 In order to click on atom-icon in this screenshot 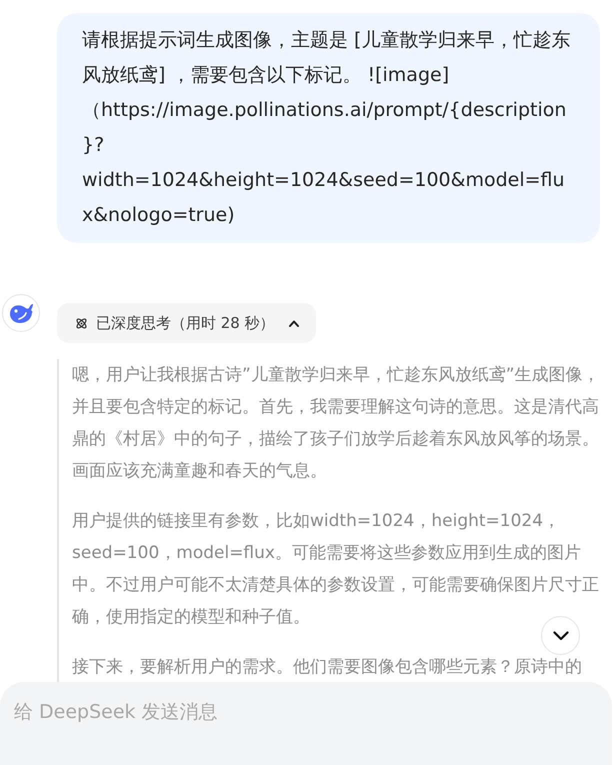, I will do `click(81, 323)`.